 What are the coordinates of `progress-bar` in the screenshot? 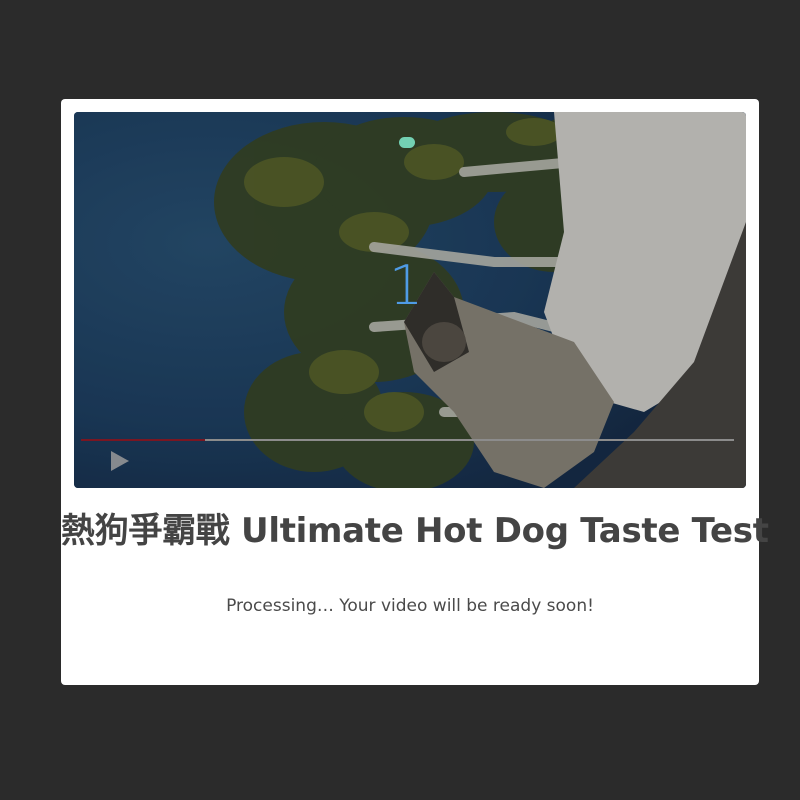 It's located at (407, 440).